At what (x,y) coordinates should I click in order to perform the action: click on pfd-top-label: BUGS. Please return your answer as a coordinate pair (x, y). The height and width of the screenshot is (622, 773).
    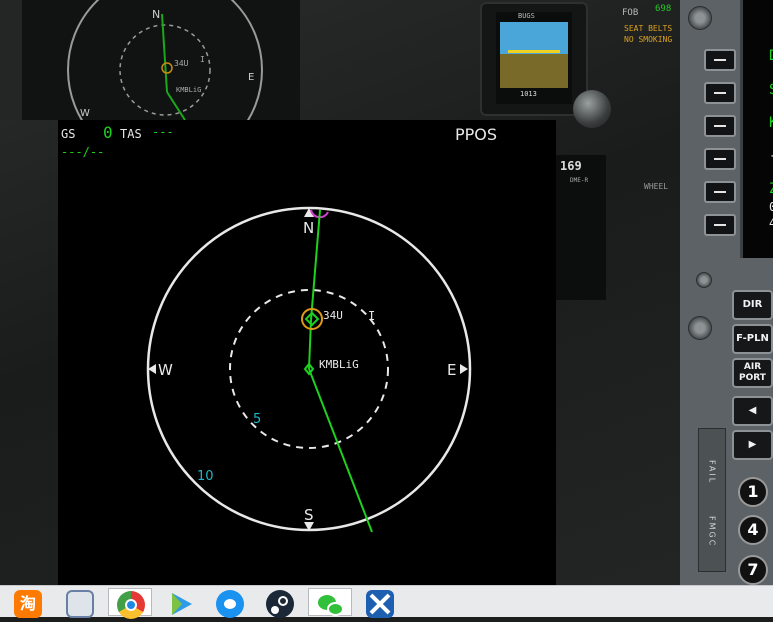
    Looking at the image, I should click on (526, 16).